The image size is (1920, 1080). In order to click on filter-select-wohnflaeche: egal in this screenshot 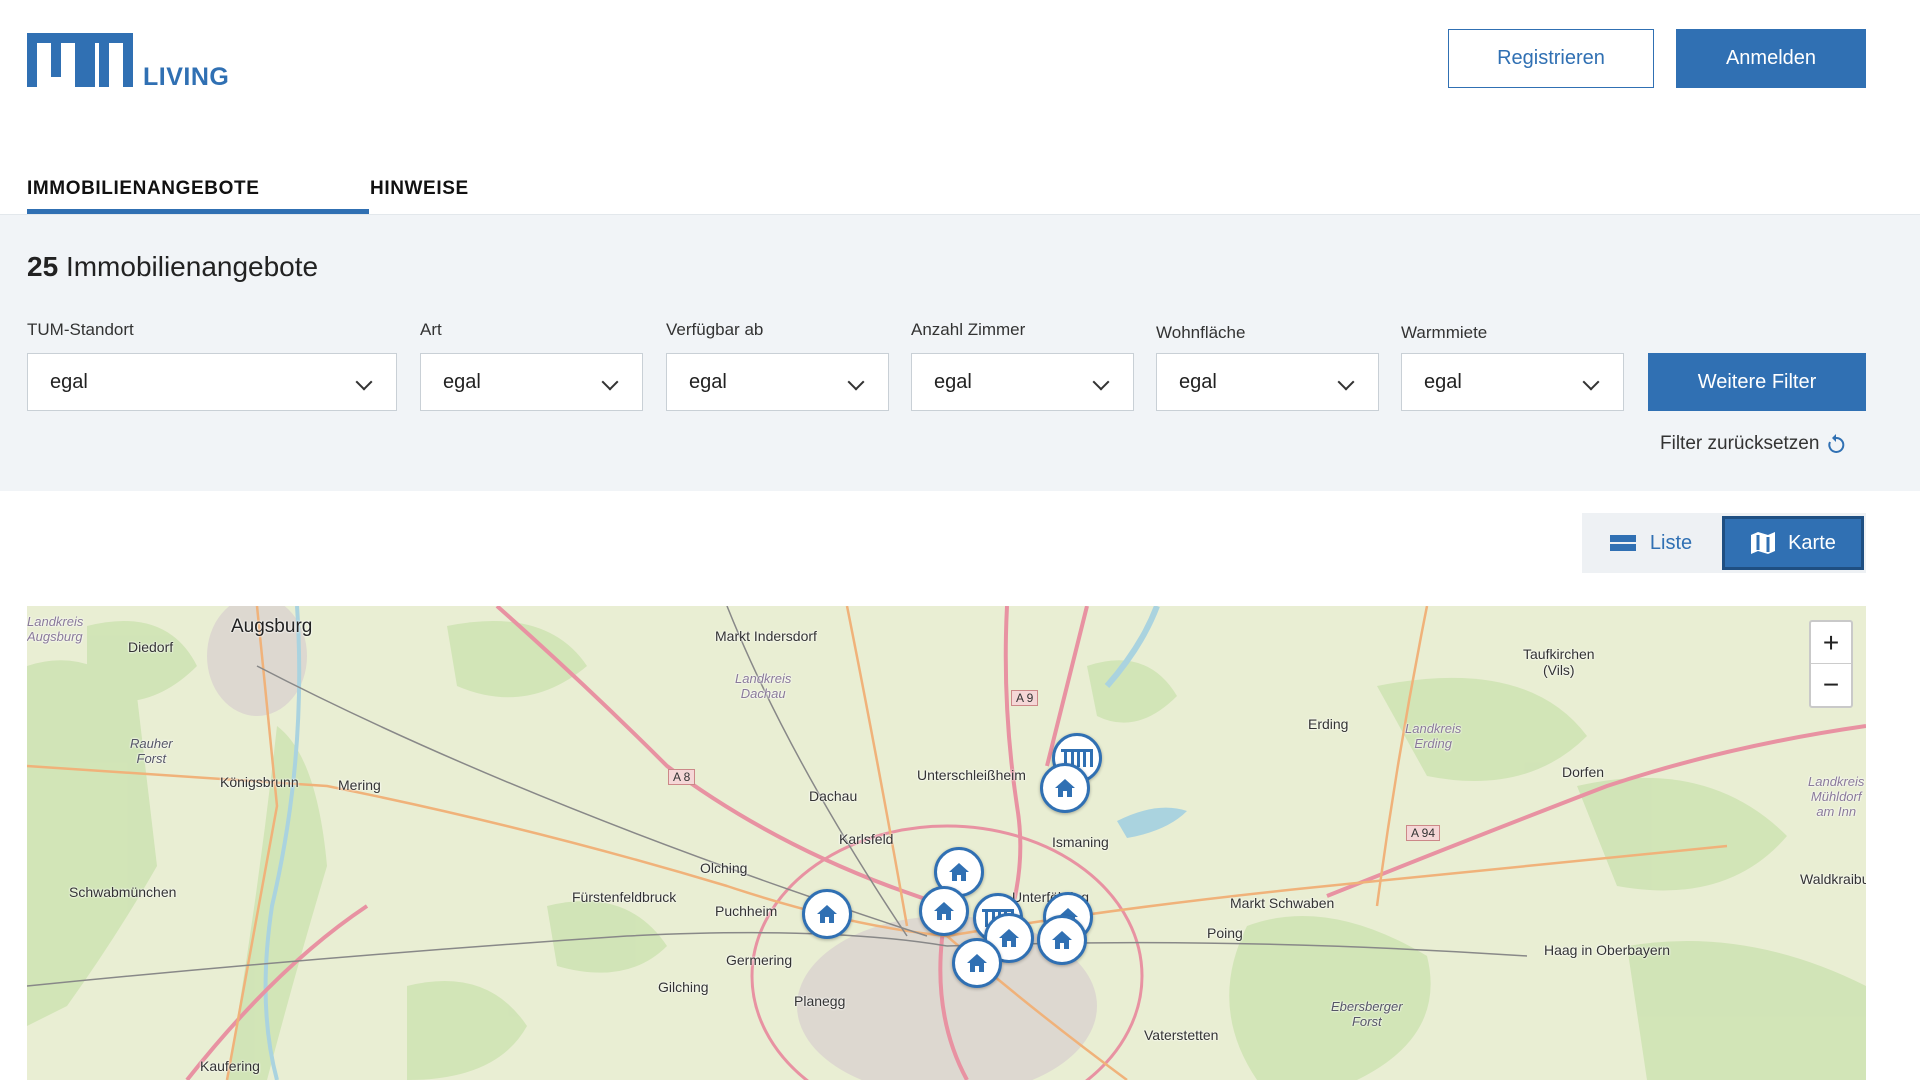, I will do `click(1267, 382)`.